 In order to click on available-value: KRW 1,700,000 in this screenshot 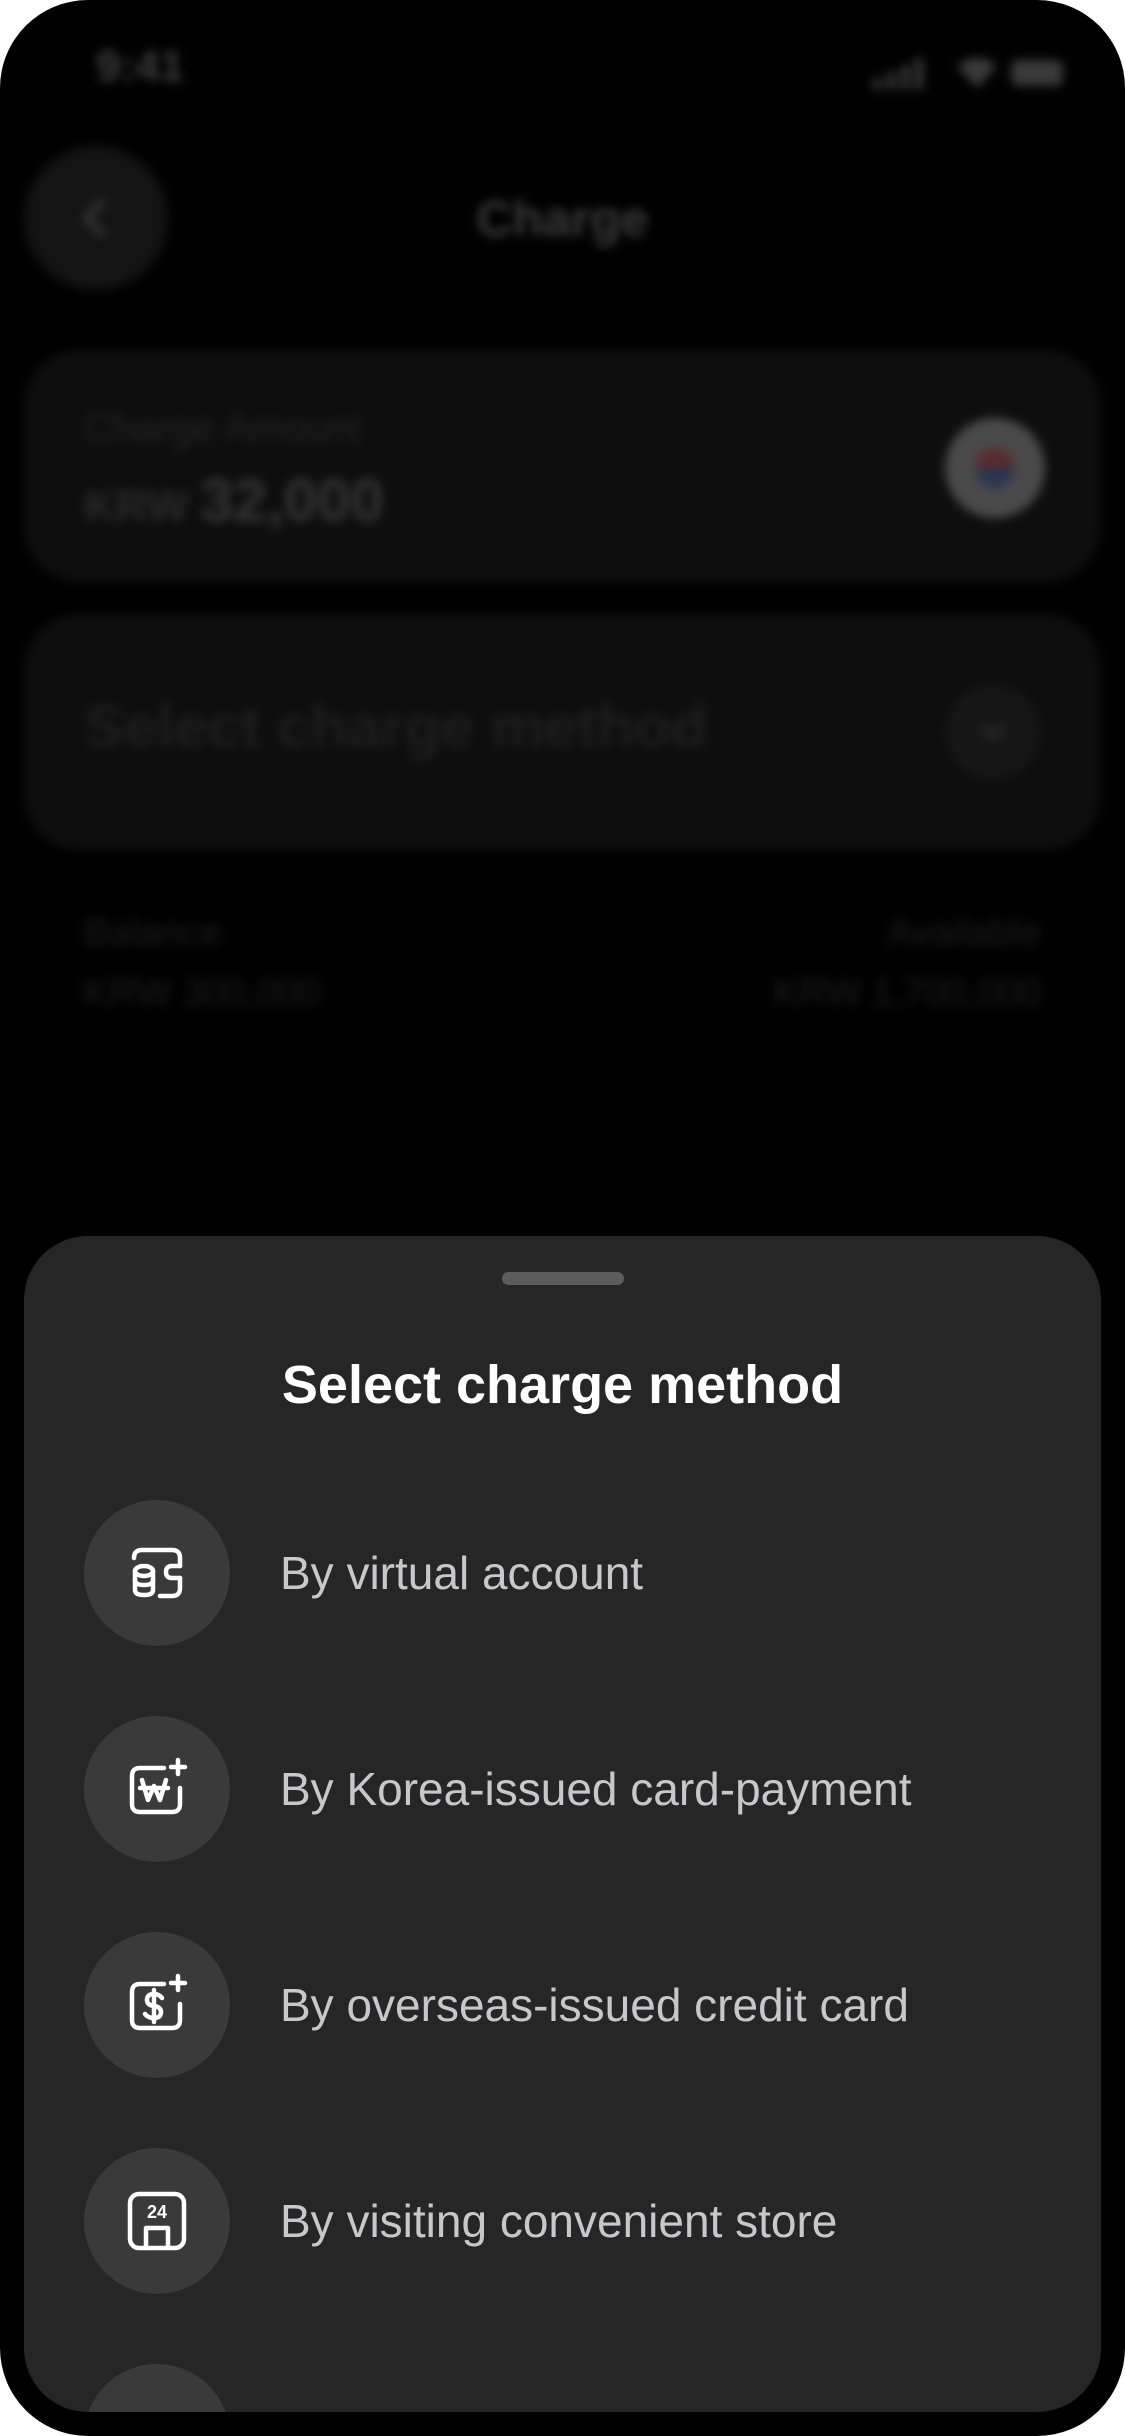, I will do `click(907, 993)`.